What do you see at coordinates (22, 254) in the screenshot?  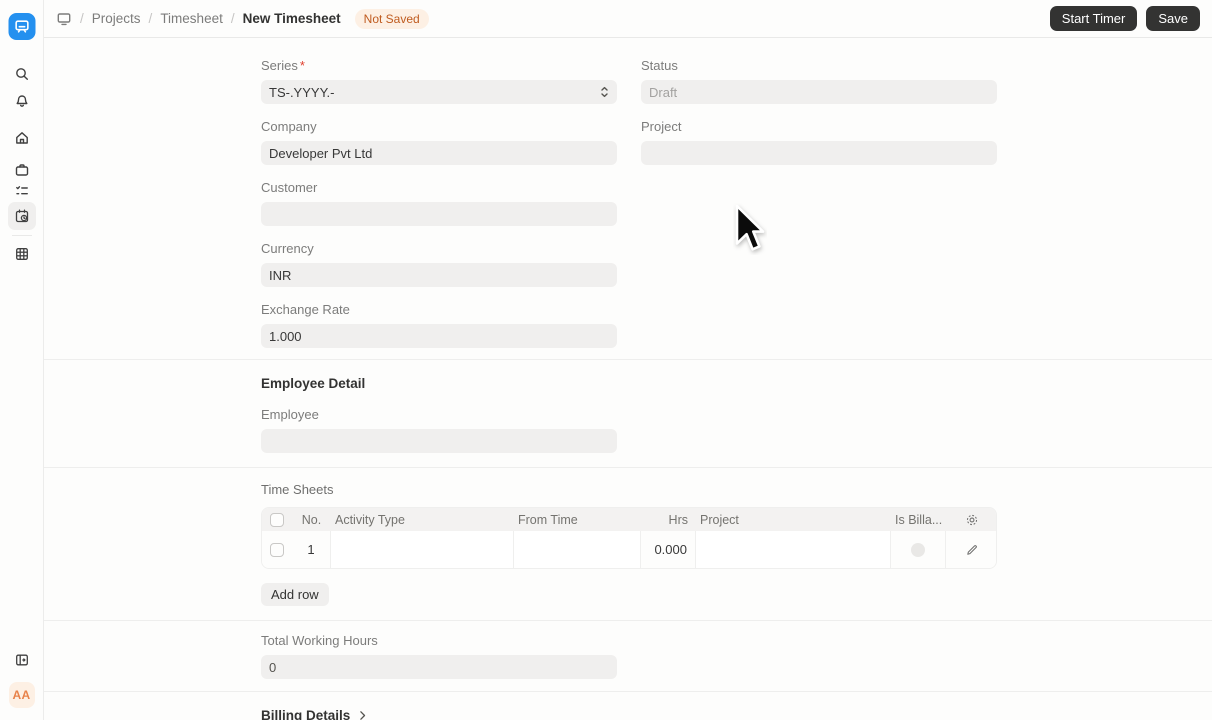 I see `table-grid-icon` at bounding box center [22, 254].